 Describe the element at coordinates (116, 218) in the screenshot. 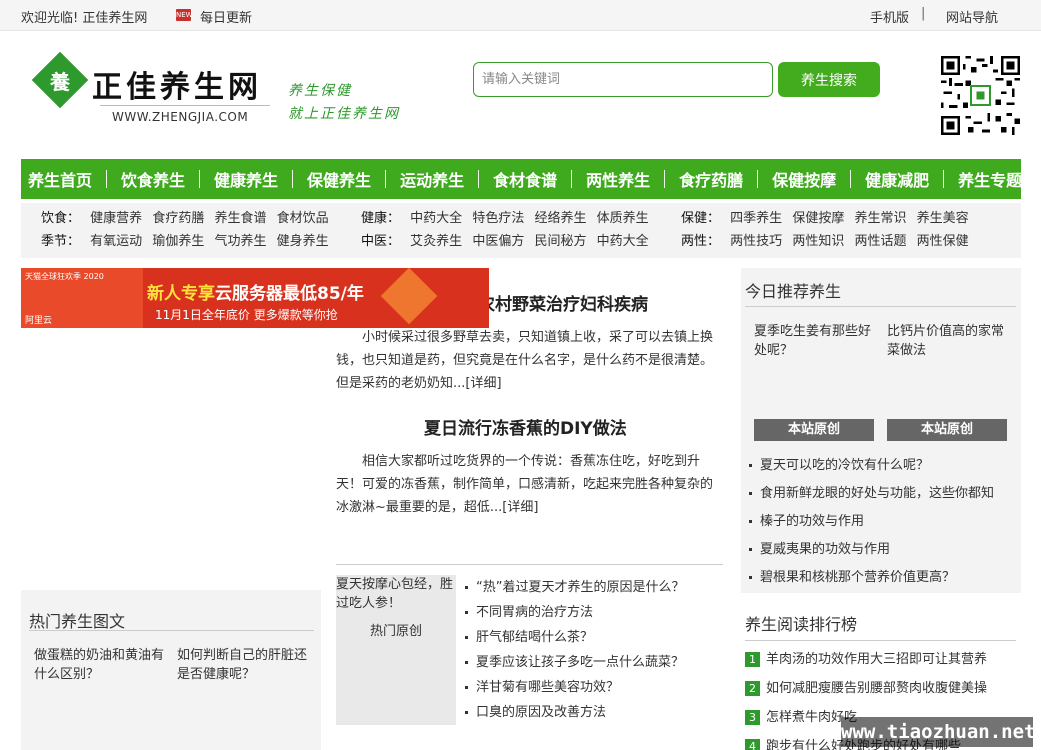

I see `subnav-link: 健康营养` at that location.